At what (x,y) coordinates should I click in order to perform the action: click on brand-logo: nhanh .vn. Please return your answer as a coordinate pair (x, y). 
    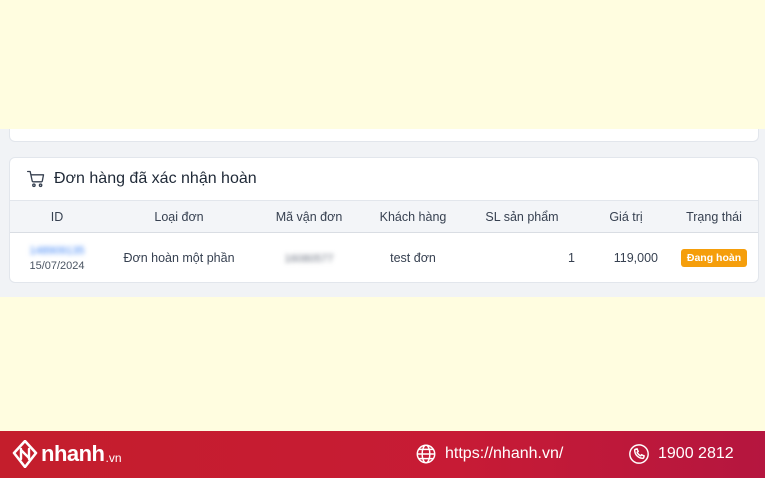
    Looking at the image, I should click on (67, 454).